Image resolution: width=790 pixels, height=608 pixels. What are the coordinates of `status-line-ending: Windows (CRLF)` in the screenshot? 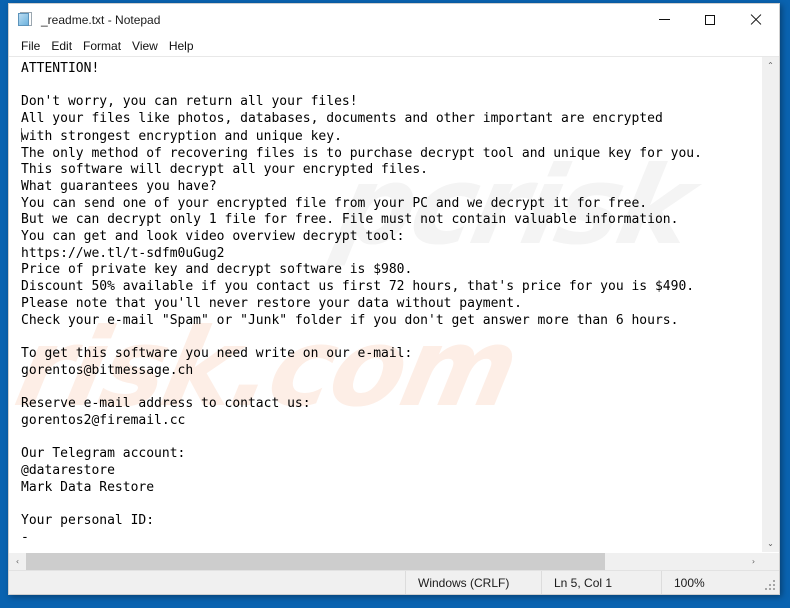 It's located at (473, 582).